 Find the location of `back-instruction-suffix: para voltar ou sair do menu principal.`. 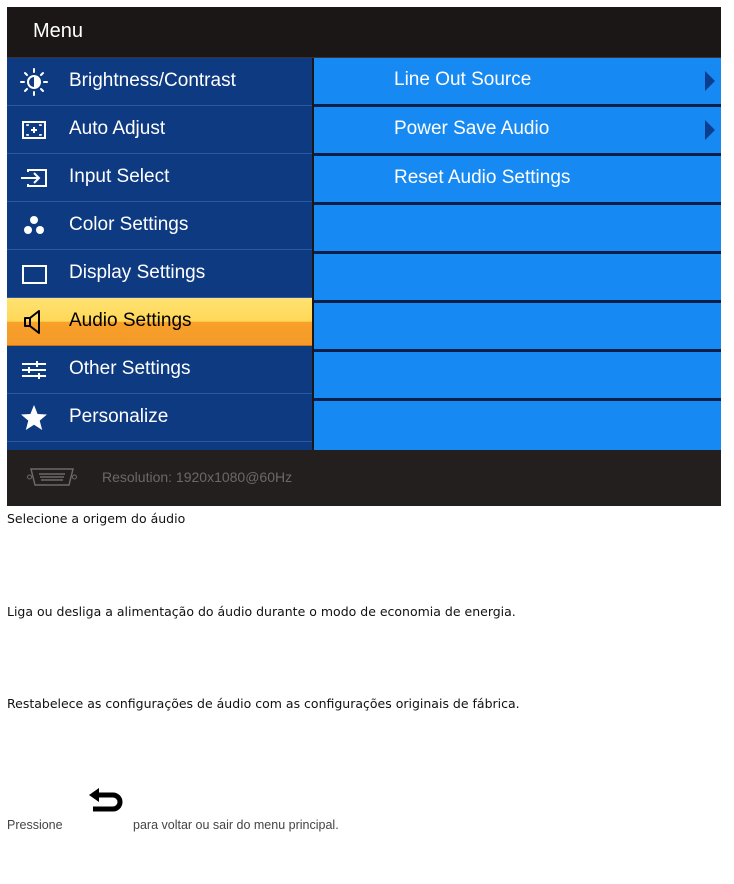

back-instruction-suffix: para voltar ou sair do menu principal. is located at coordinates (236, 825).